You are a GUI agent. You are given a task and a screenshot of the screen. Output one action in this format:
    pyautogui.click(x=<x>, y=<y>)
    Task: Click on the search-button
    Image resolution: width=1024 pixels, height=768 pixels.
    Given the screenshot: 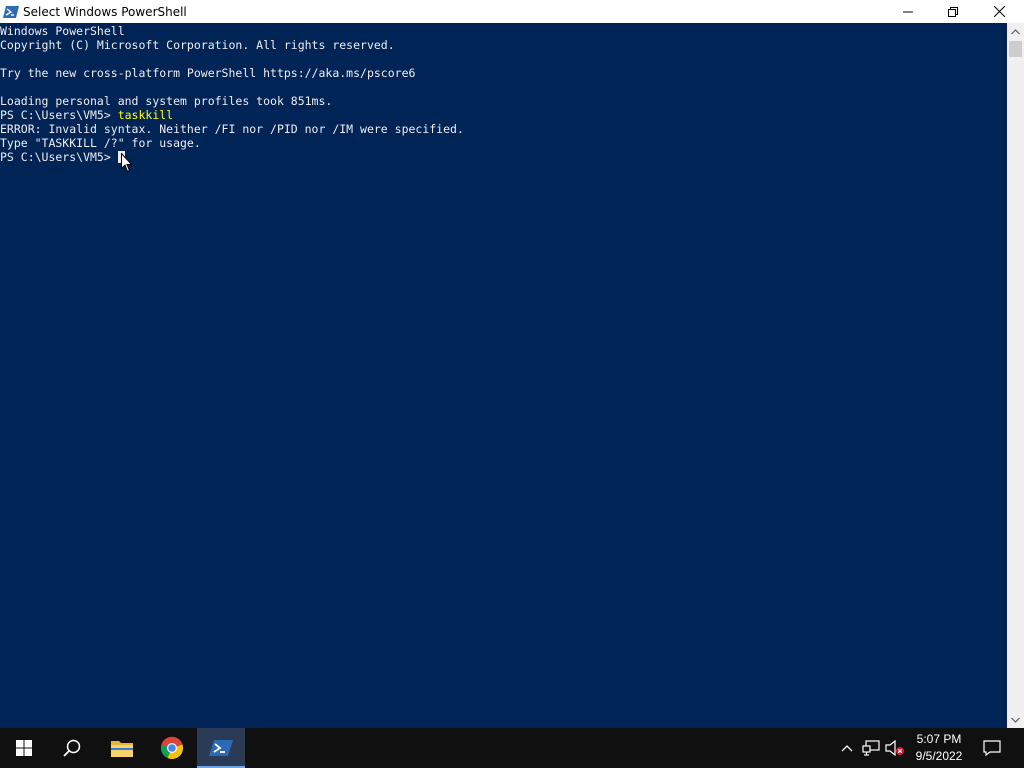 What is the action you would take?
    pyautogui.click(x=72, y=748)
    